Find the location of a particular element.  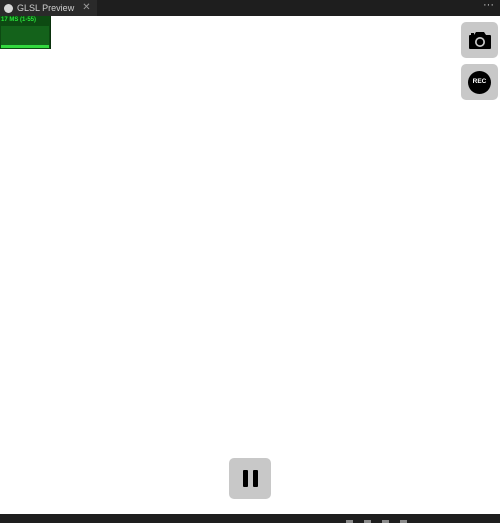

performance-stats-panel: 17 MS (1-55) is located at coordinates (25, 32).